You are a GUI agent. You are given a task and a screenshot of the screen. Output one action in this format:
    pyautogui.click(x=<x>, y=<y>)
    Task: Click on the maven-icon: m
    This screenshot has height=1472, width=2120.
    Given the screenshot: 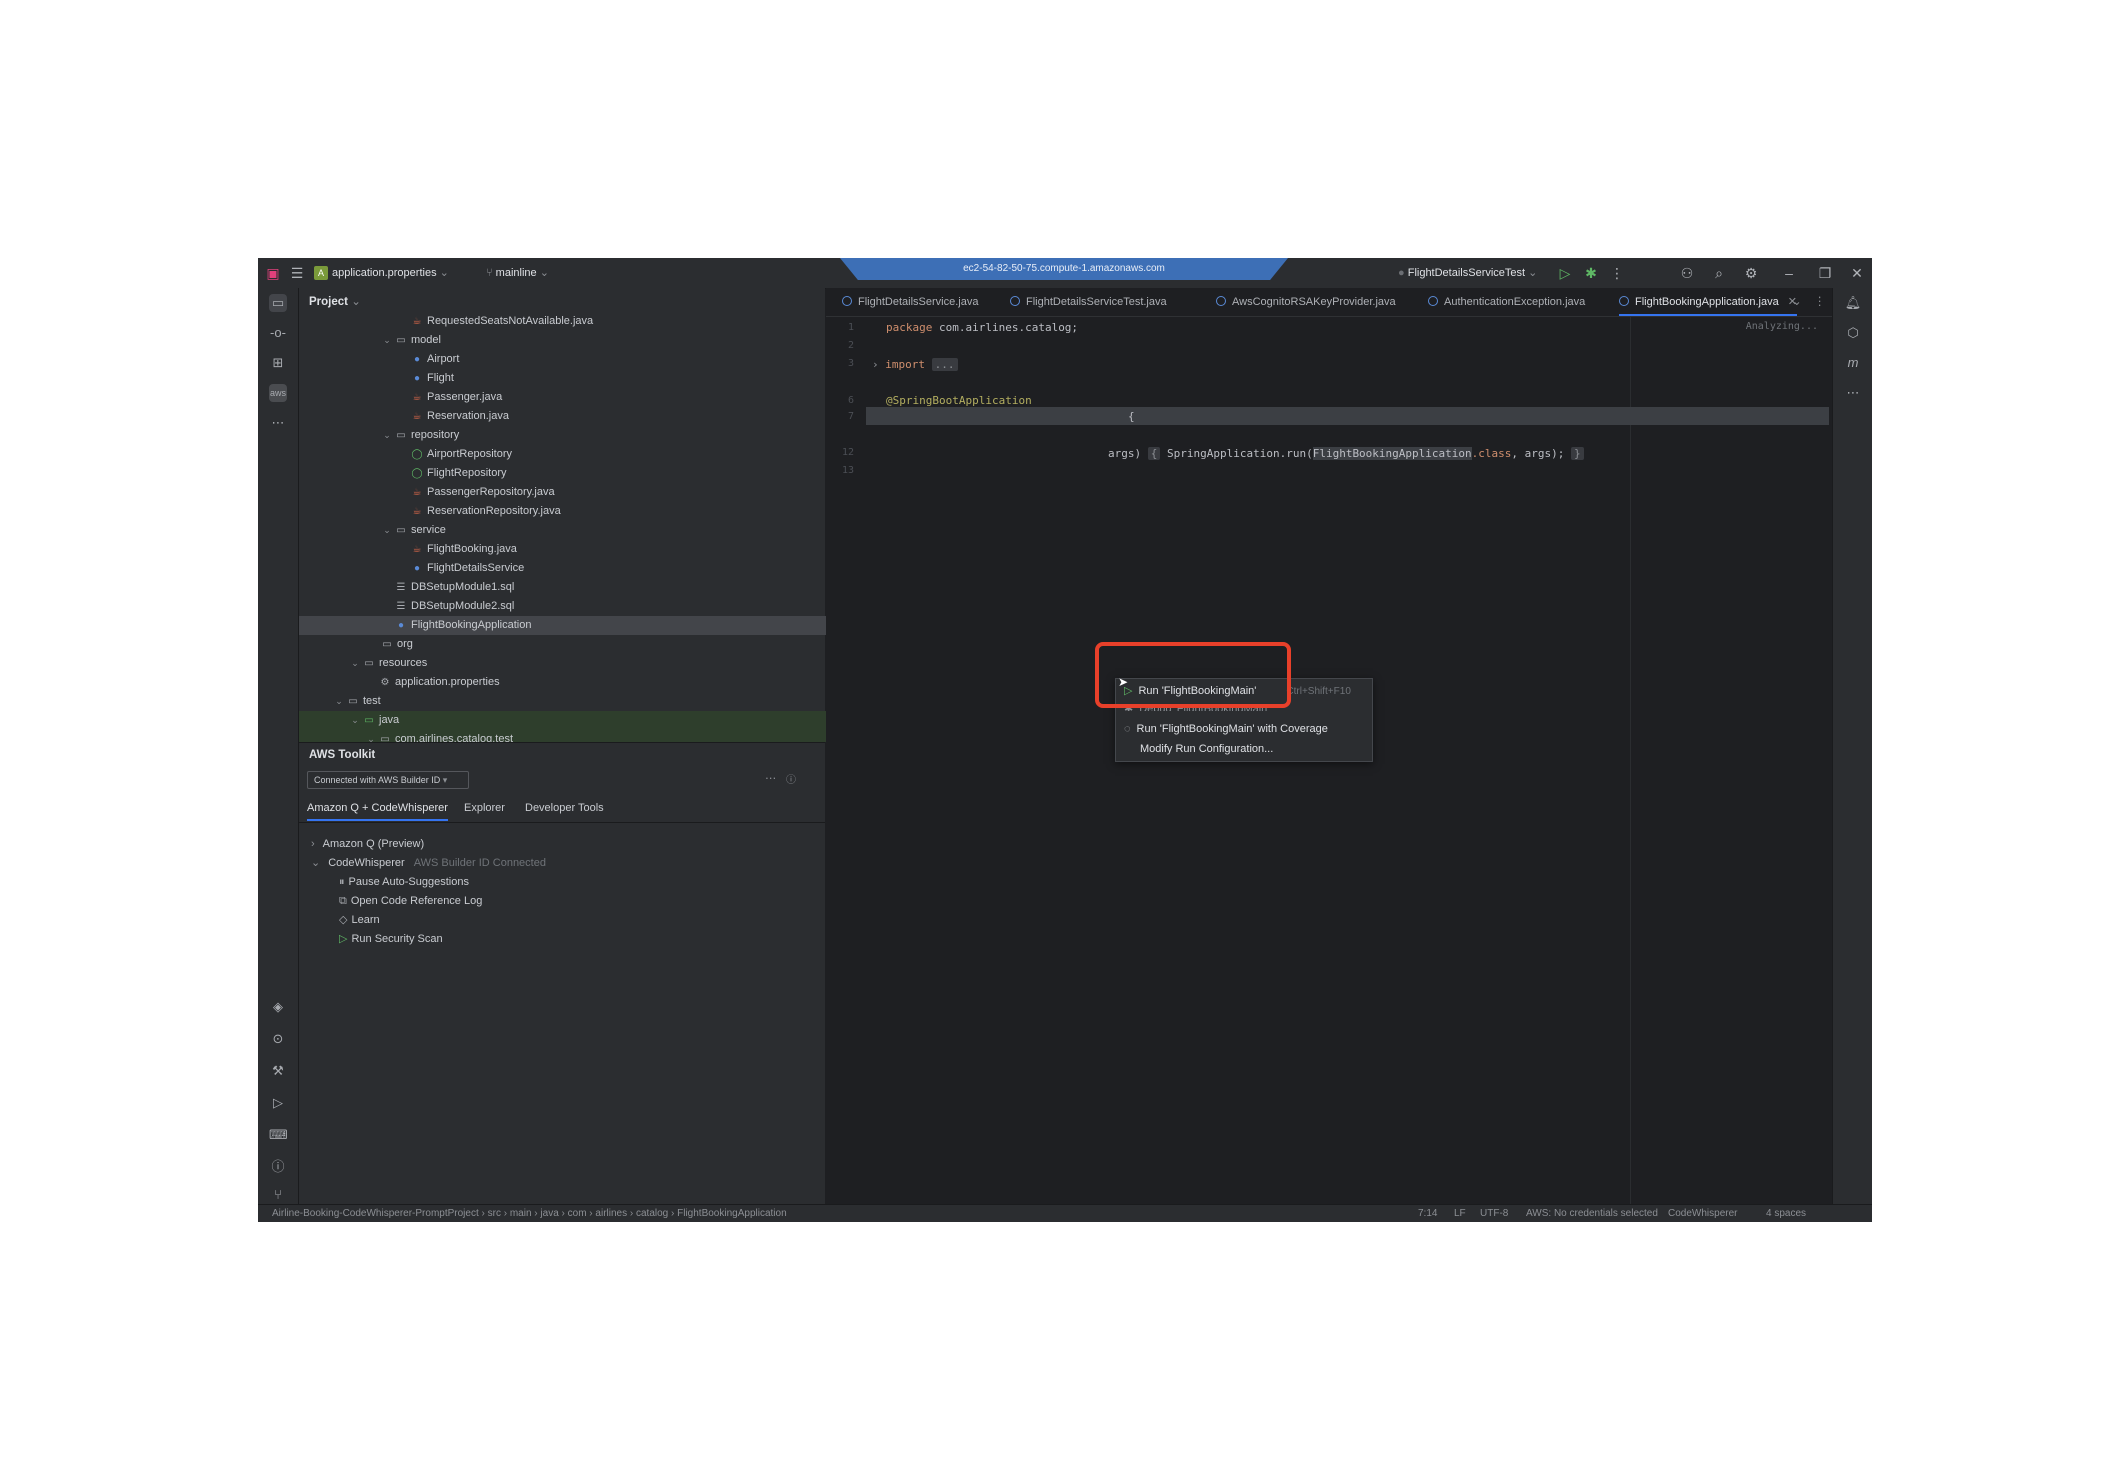 What is the action you would take?
    pyautogui.click(x=1853, y=363)
    